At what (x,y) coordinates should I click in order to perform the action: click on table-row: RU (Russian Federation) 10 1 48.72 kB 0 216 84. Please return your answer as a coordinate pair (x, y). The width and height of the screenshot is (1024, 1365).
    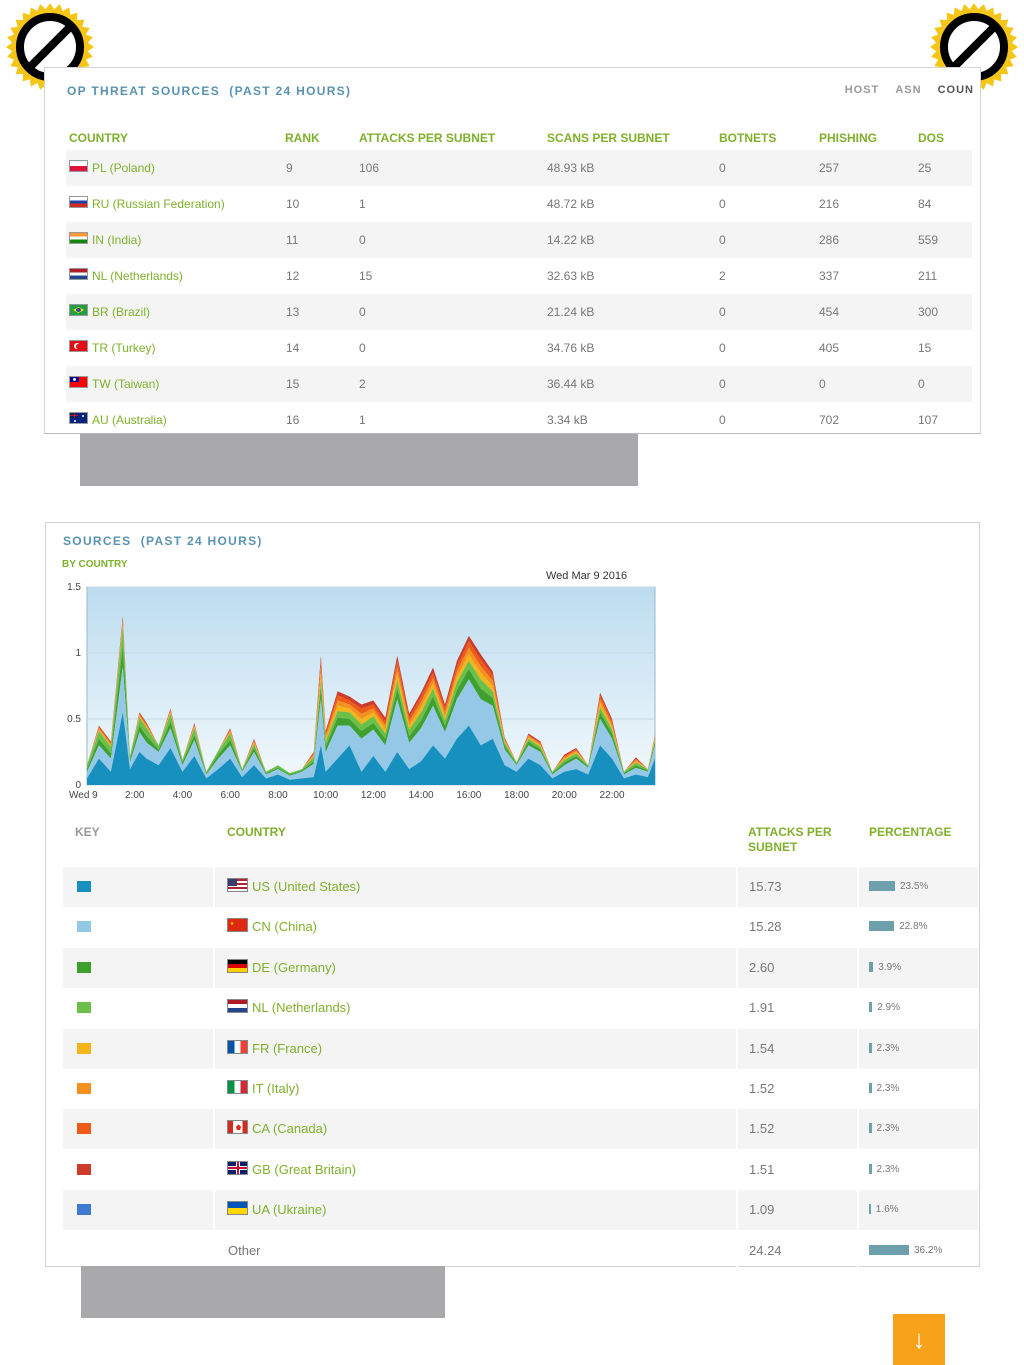
    Looking at the image, I should click on (519, 204).